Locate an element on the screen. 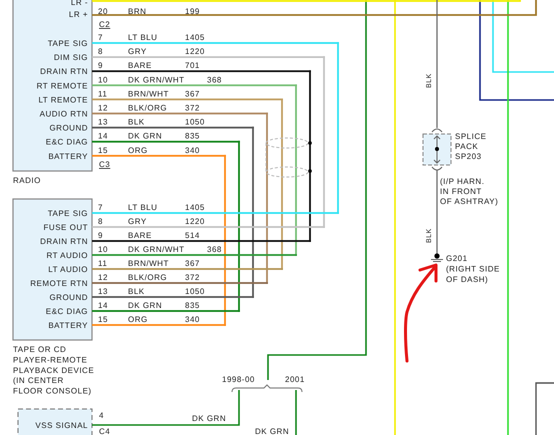 The image size is (554, 435). pin-function: FUSE OUT is located at coordinates (66, 227).